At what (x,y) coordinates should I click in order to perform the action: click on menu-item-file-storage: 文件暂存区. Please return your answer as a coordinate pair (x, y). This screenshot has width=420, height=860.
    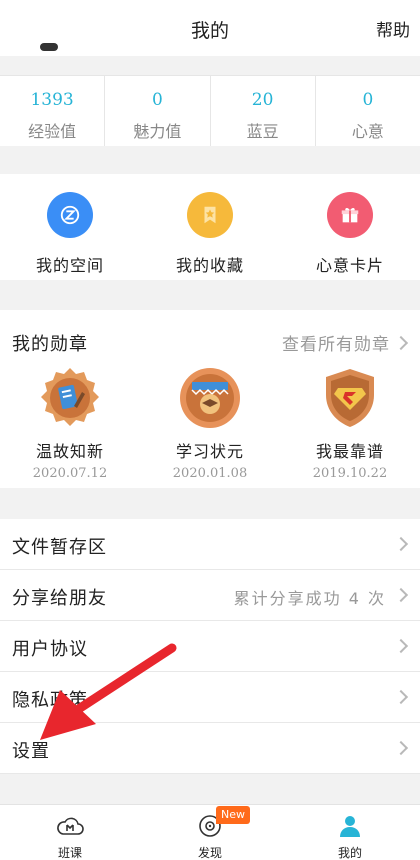
    Looking at the image, I should click on (210, 544).